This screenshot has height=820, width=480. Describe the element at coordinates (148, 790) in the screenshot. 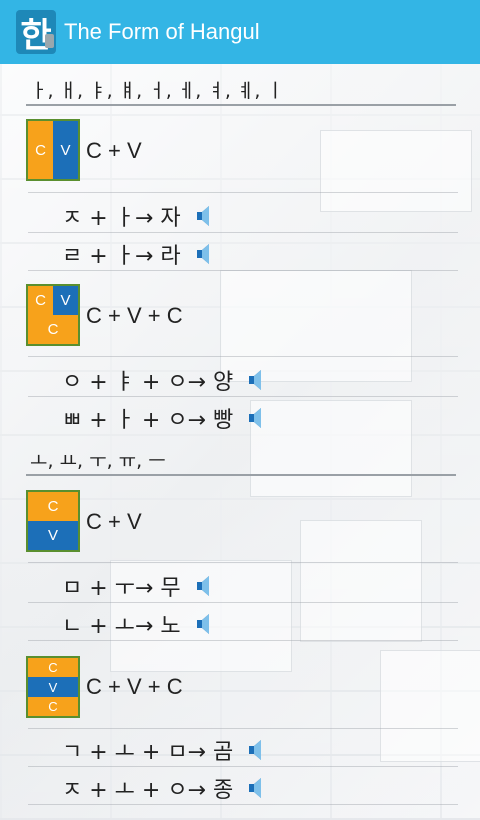

I see `example-text: ㅈ + ㅗ + ㅇ→ 종` at that location.